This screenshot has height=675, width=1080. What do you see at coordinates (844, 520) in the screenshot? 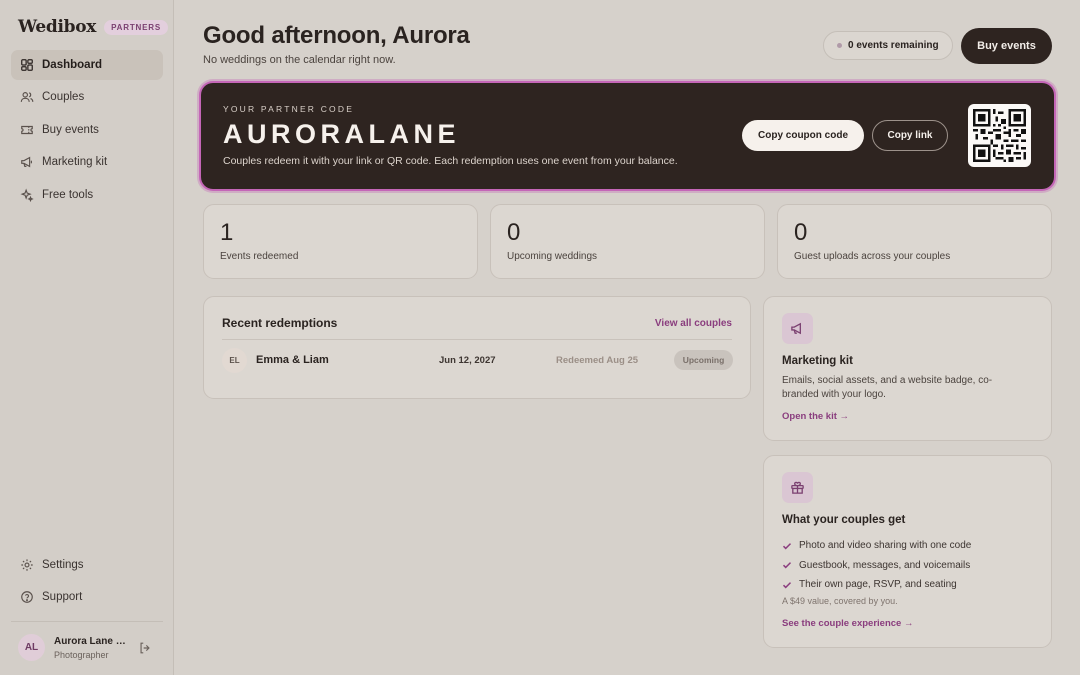
I see `couples-get-title: What your couples get` at bounding box center [844, 520].